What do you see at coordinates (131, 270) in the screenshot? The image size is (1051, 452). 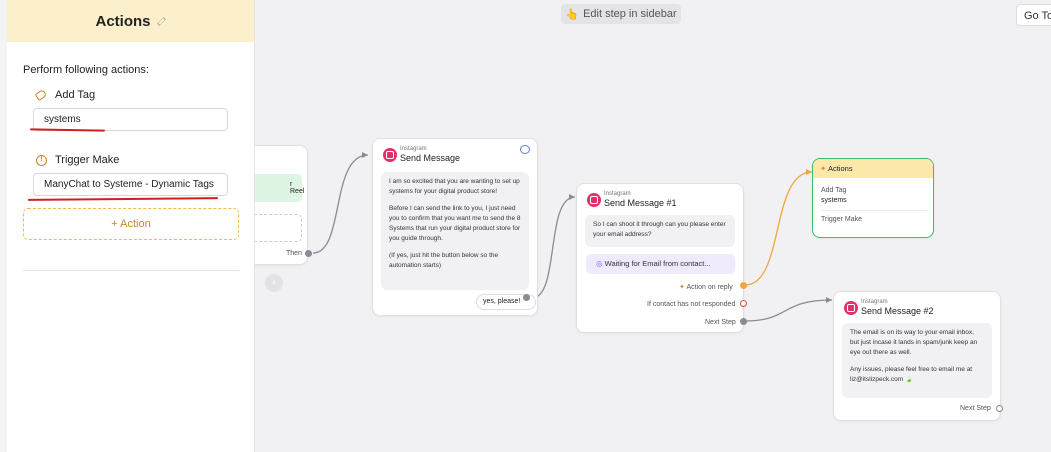 I see `sidebar-divider` at bounding box center [131, 270].